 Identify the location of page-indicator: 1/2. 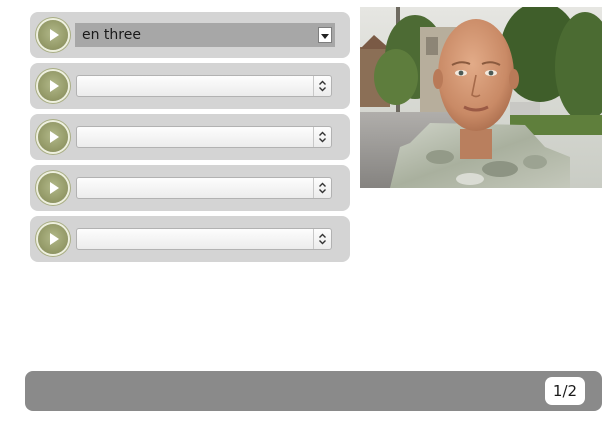
(565, 391).